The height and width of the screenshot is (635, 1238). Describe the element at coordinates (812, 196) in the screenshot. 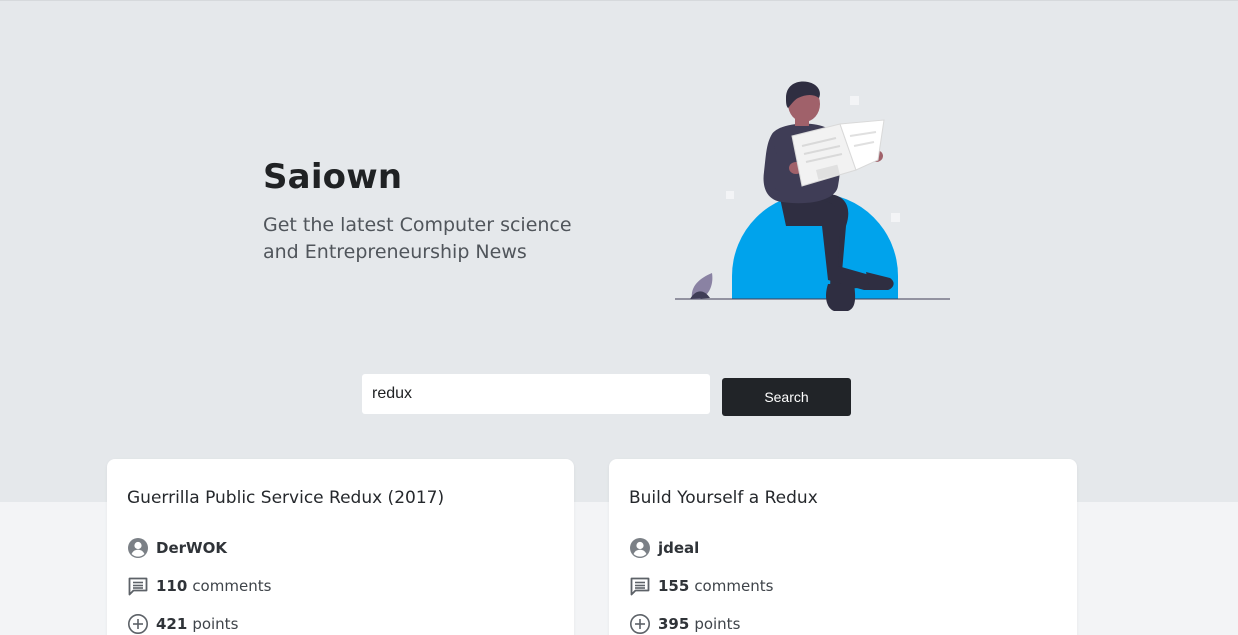

I see `reading-person-illustration` at that location.